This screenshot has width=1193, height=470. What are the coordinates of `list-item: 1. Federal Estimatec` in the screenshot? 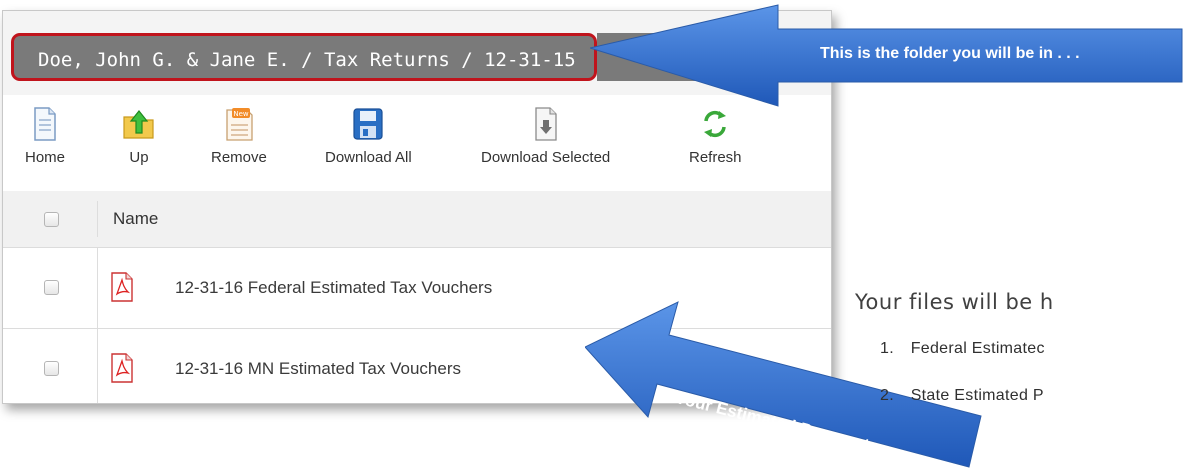 It's located at (962, 349).